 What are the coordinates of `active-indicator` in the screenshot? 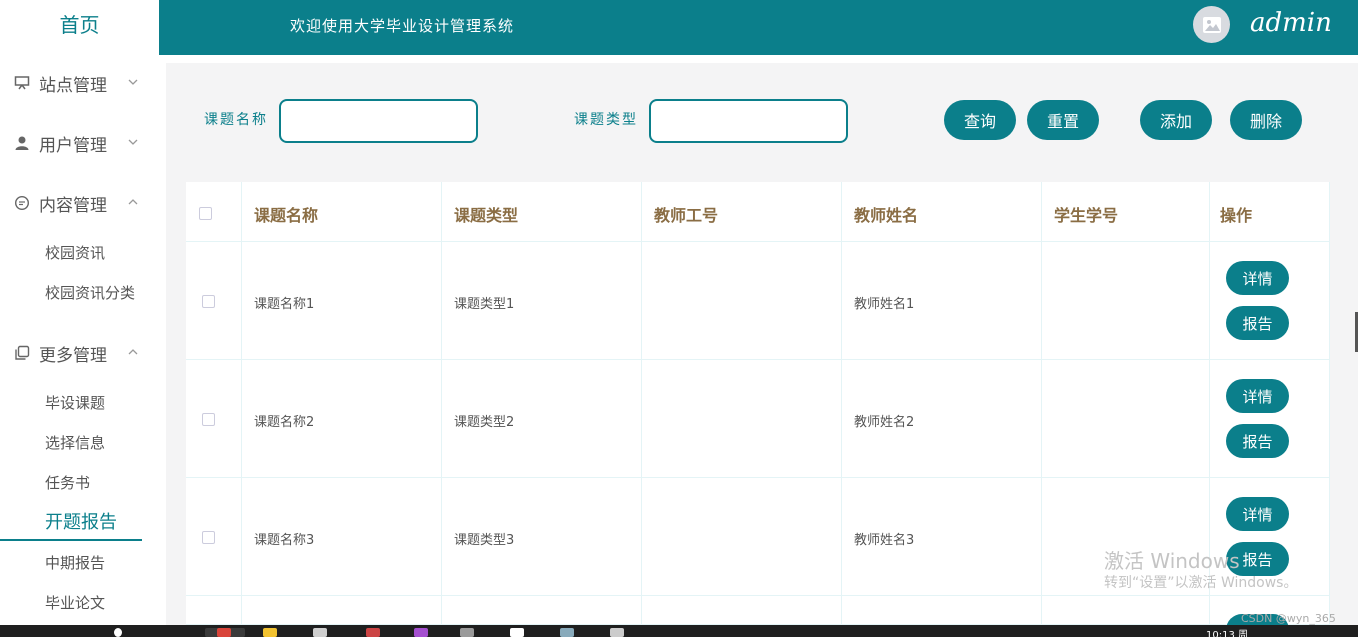 It's located at (71, 540).